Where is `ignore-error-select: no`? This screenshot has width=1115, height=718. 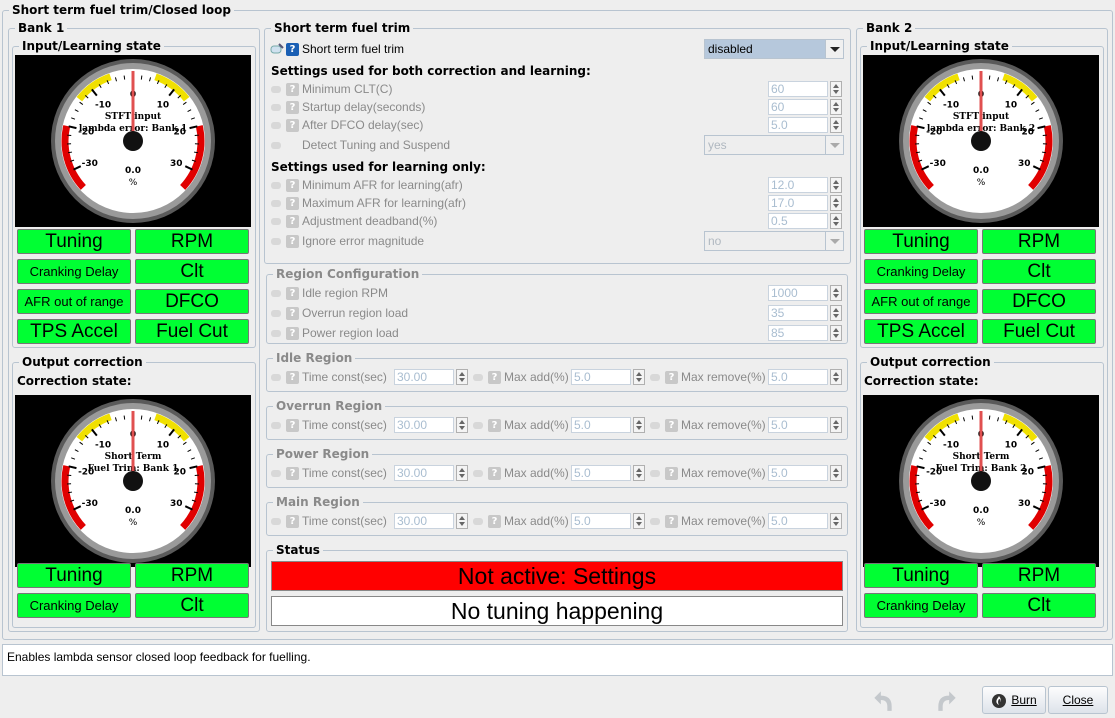
ignore-error-select: no is located at coordinates (774, 241).